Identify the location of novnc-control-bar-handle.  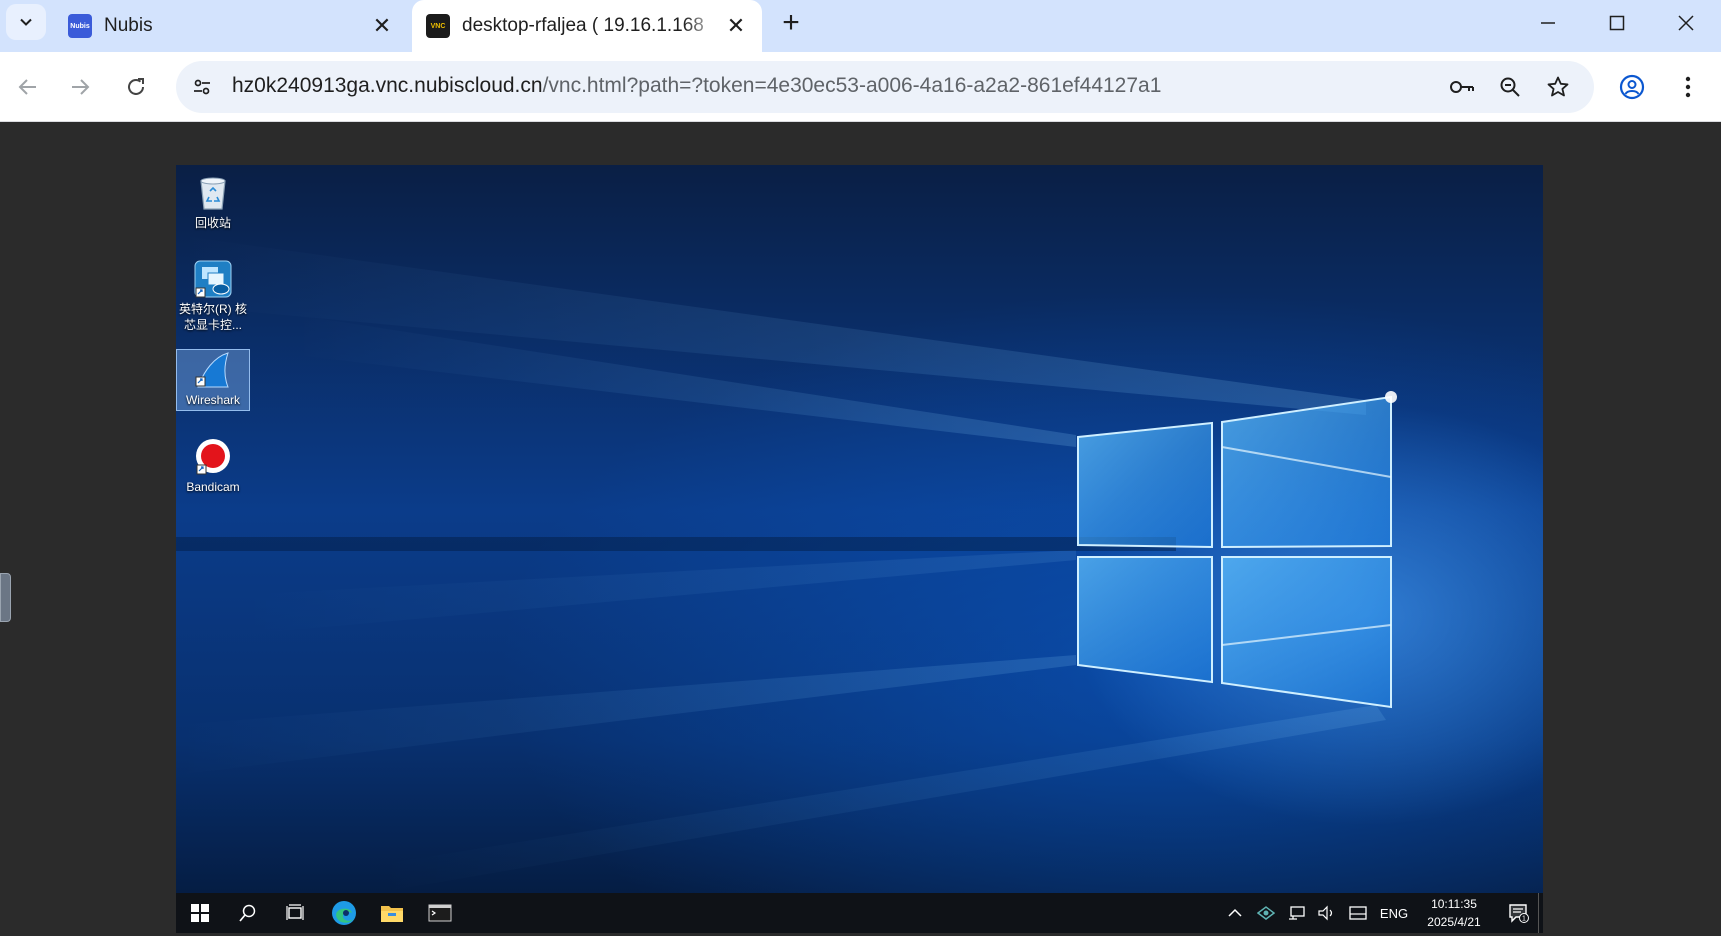
(5, 597).